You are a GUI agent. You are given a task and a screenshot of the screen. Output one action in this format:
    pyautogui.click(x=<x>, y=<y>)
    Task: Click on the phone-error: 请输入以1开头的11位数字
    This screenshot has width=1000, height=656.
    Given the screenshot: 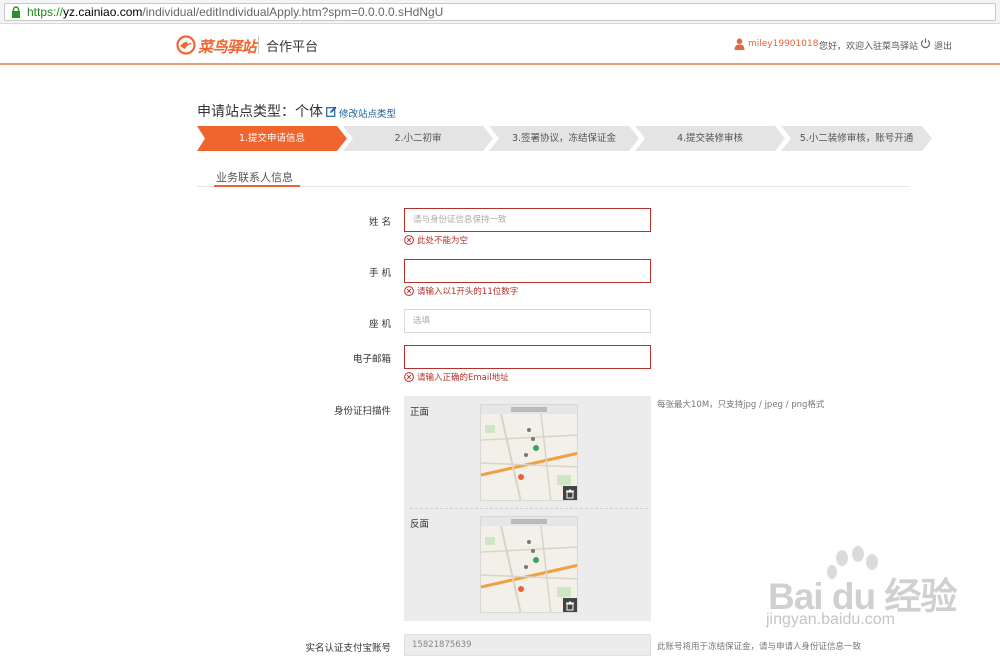 What is the action you would take?
    pyautogui.click(x=461, y=291)
    